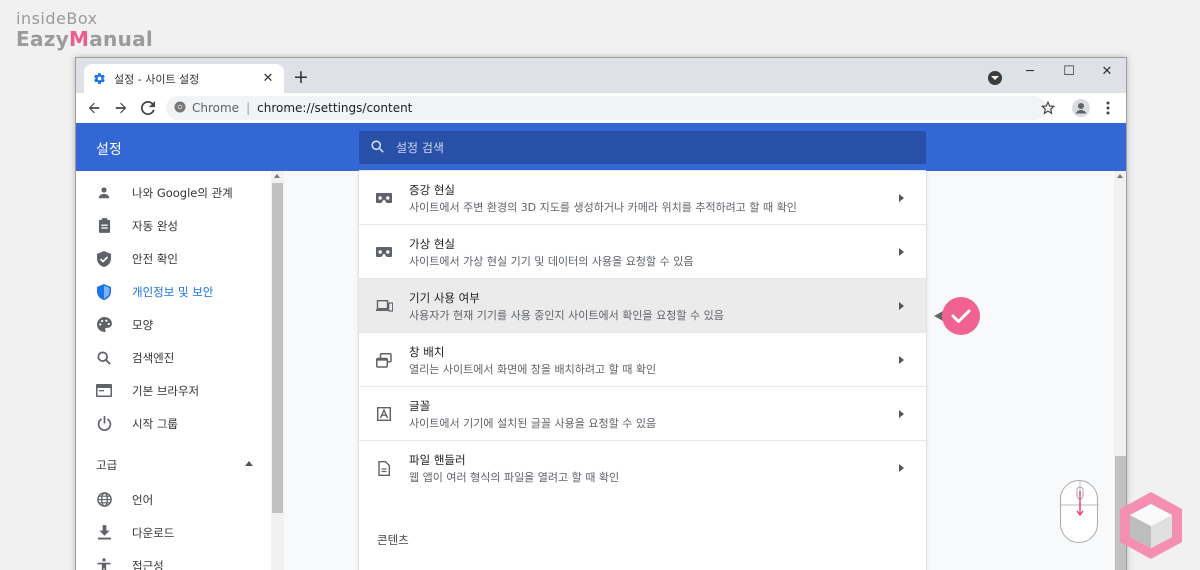 The image size is (1200, 570). I want to click on checkmark-badge-icon, so click(961, 316).